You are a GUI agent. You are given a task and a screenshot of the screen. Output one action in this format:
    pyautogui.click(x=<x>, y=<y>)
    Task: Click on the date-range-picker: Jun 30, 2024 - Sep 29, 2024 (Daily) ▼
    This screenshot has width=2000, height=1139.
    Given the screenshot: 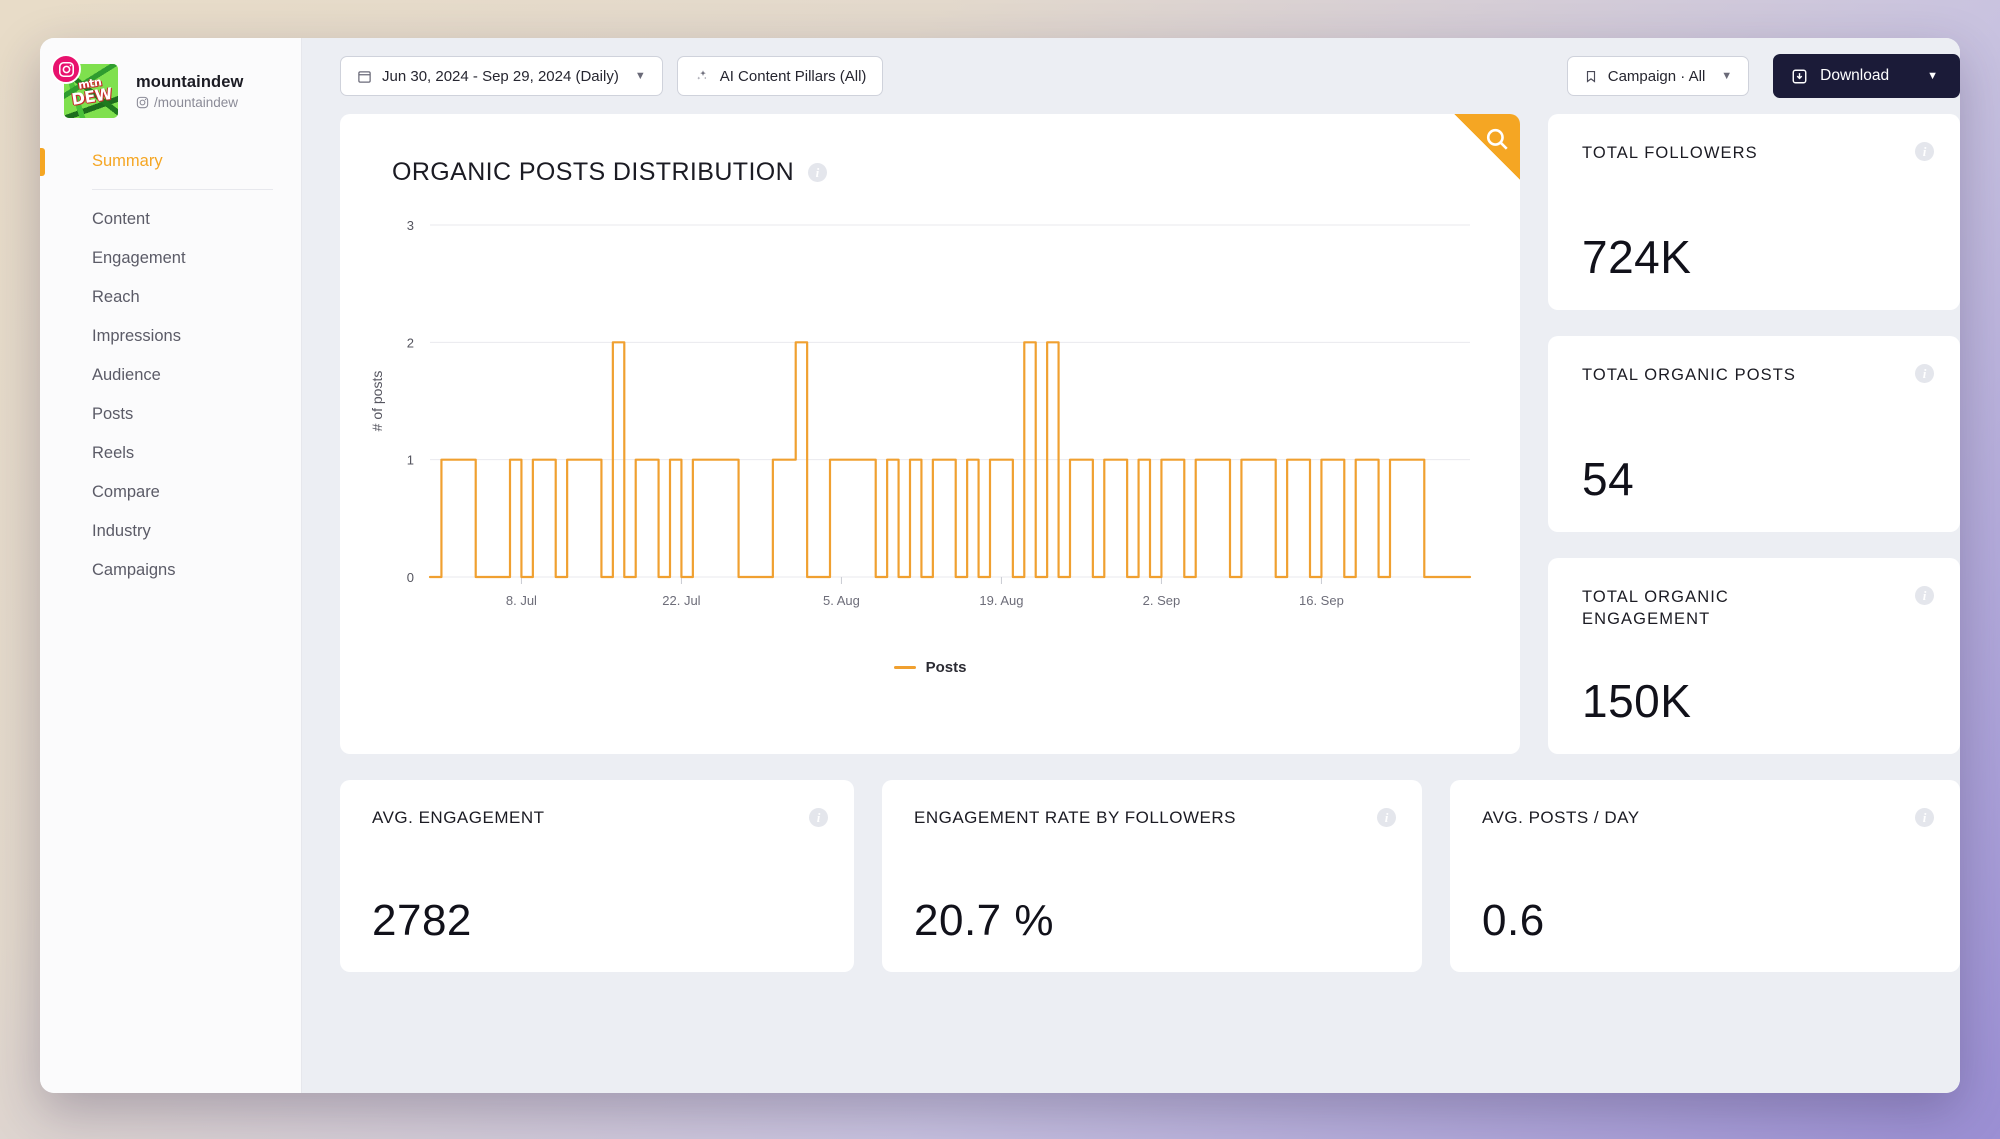 What is the action you would take?
    pyautogui.click(x=501, y=76)
    